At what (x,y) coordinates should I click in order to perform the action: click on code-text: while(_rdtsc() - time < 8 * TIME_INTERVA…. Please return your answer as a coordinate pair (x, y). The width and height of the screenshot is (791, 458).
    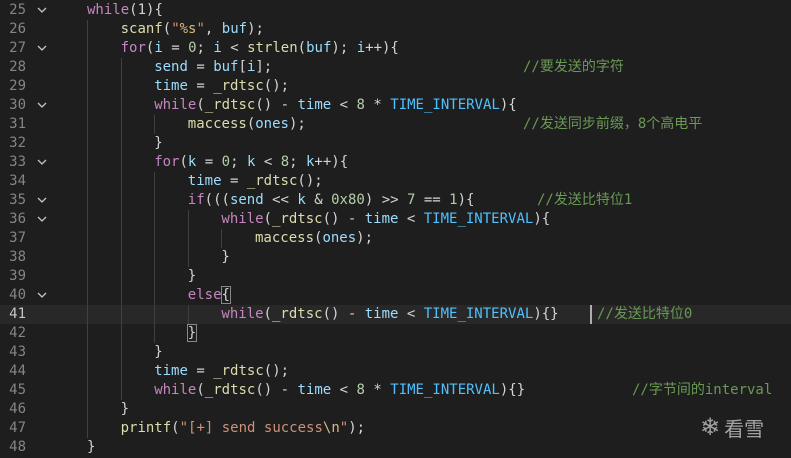
    Looking at the image, I should click on (335, 105).